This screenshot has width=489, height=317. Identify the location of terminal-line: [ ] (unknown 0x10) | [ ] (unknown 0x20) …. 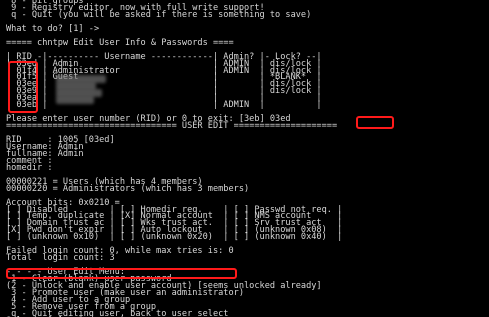
(174, 237).